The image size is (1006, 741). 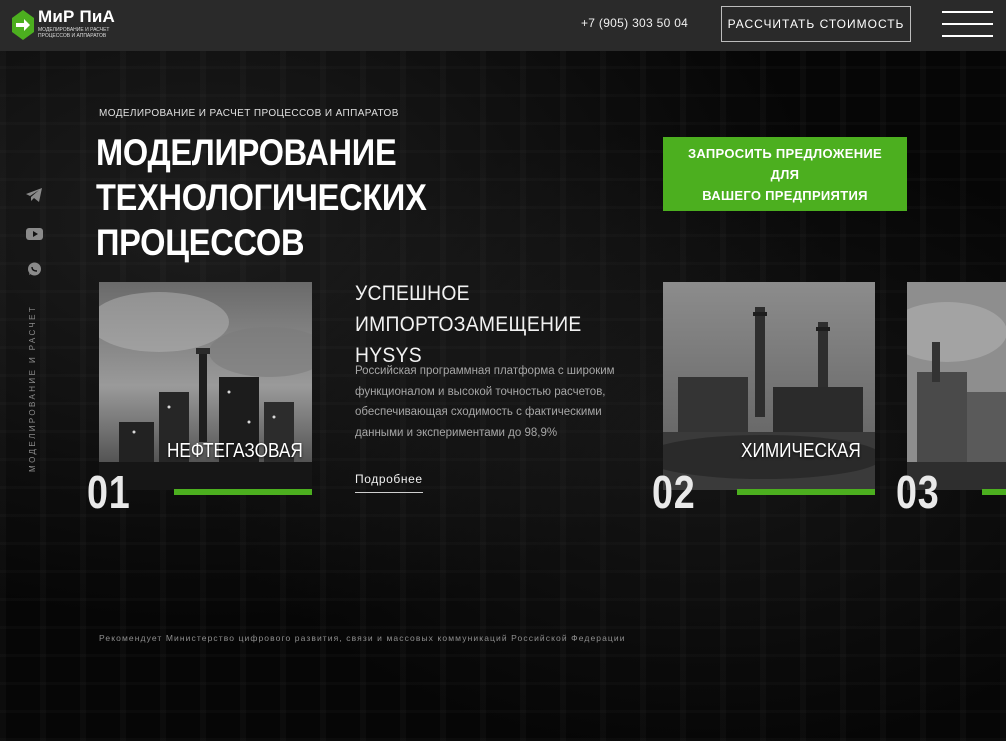 What do you see at coordinates (412, 293) in the screenshot?
I see `feature-title-line-1: УСПЕШНОЕ` at bounding box center [412, 293].